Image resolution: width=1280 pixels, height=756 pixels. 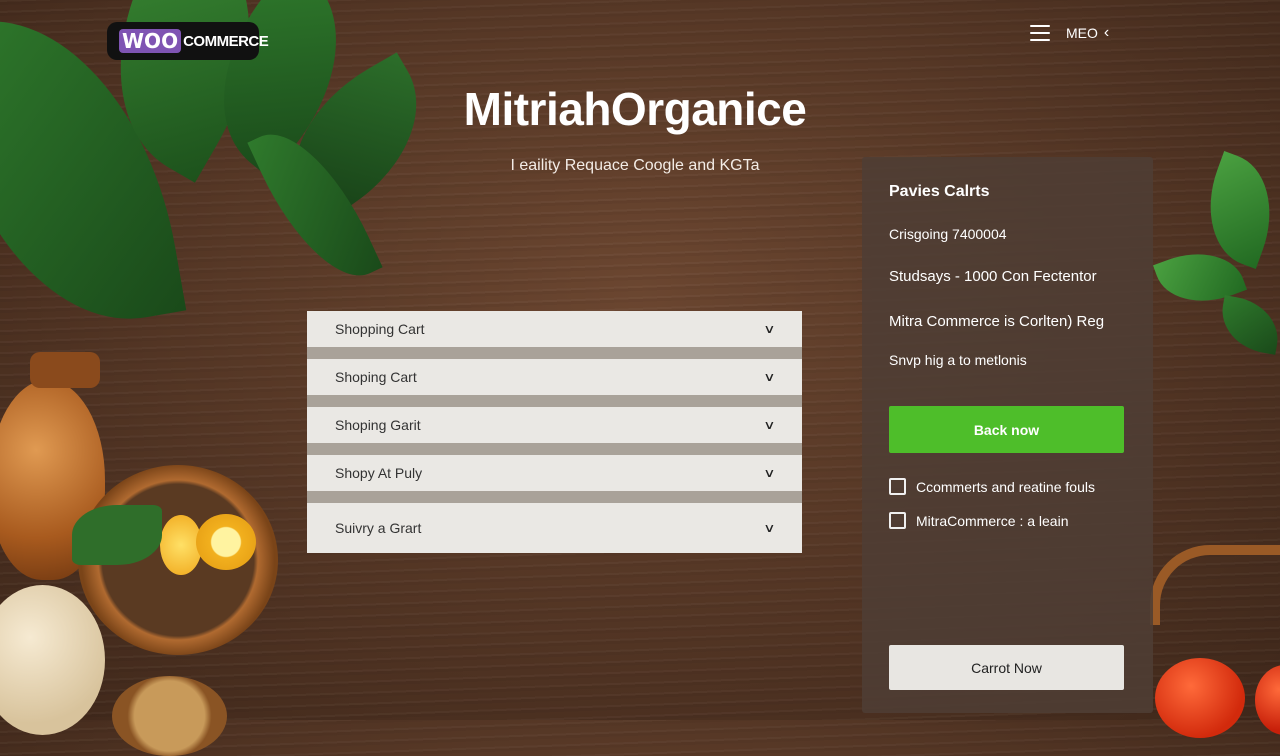 I want to click on accordion-item: Shoping Cart ∨, so click(x=554, y=383).